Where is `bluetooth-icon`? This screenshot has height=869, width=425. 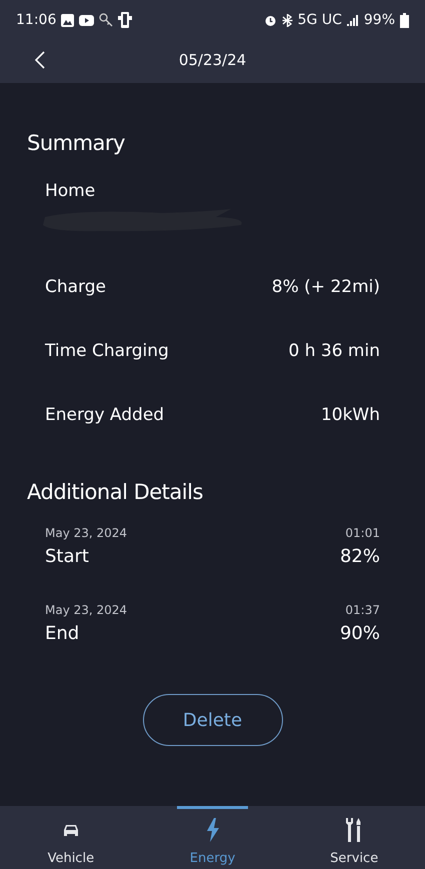 bluetooth-icon is located at coordinates (287, 20).